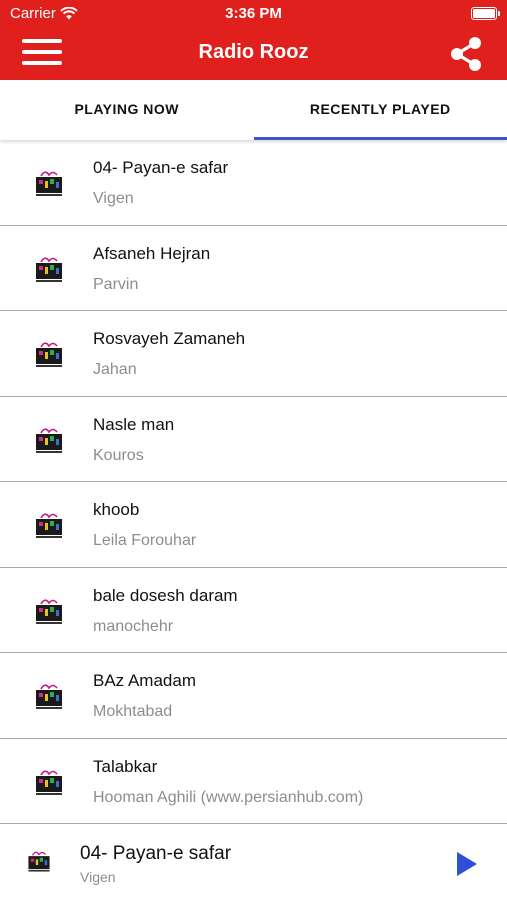  Describe the element at coordinates (228, 797) in the screenshot. I see `artist-name: Hooman Aghili (www.persianhub.com)` at that location.